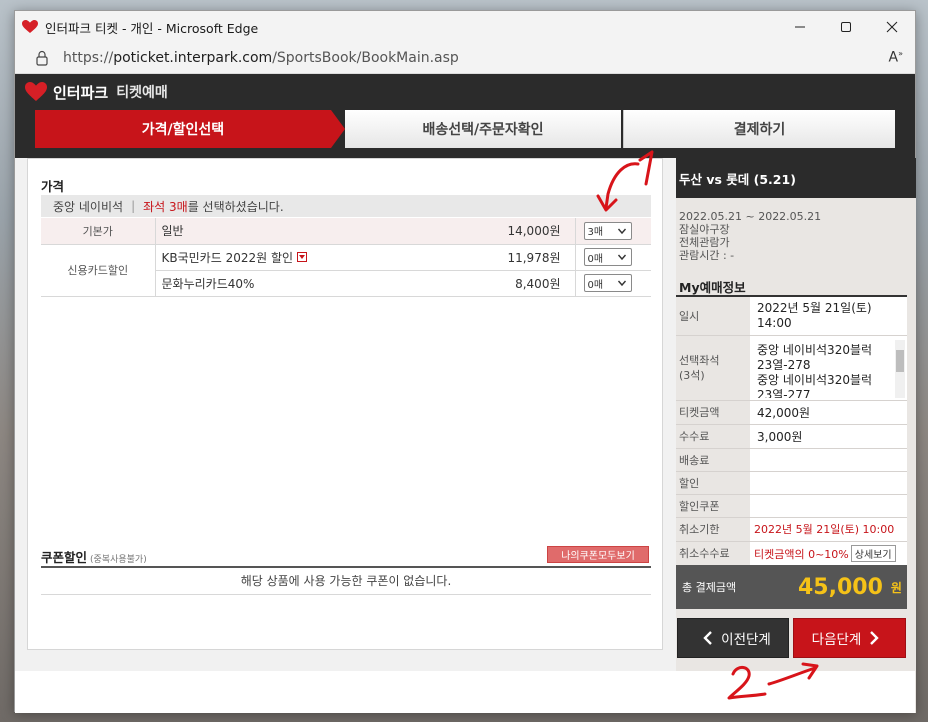 The width and height of the screenshot is (928, 722). Describe the element at coordinates (896, 57) in the screenshot. I see `read-aloud-icon: A»` at that location.